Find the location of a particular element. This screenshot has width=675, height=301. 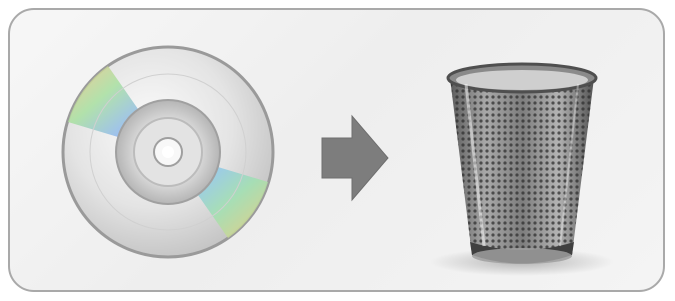

right-arrow-icon is located at coordinates (355, 158).